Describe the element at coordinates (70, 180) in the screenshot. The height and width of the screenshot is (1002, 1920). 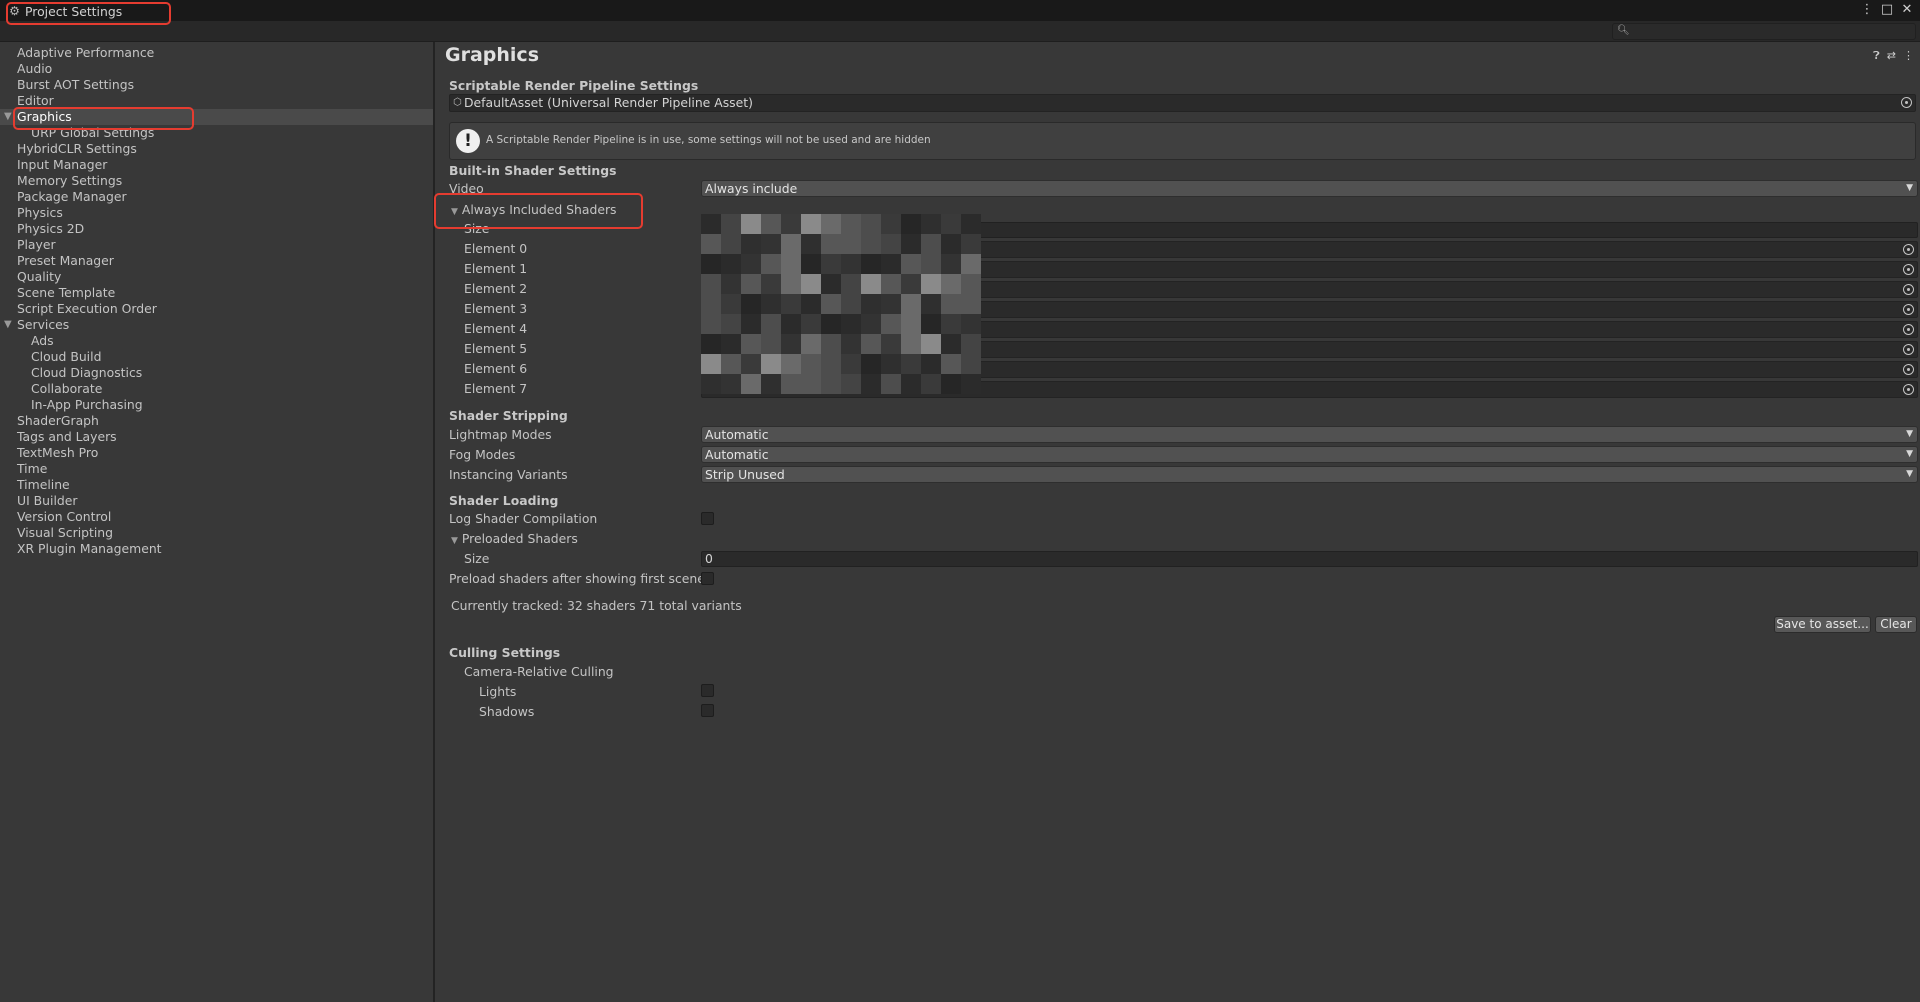
I see `sidebar-item-label: Memory Settings` at that location.